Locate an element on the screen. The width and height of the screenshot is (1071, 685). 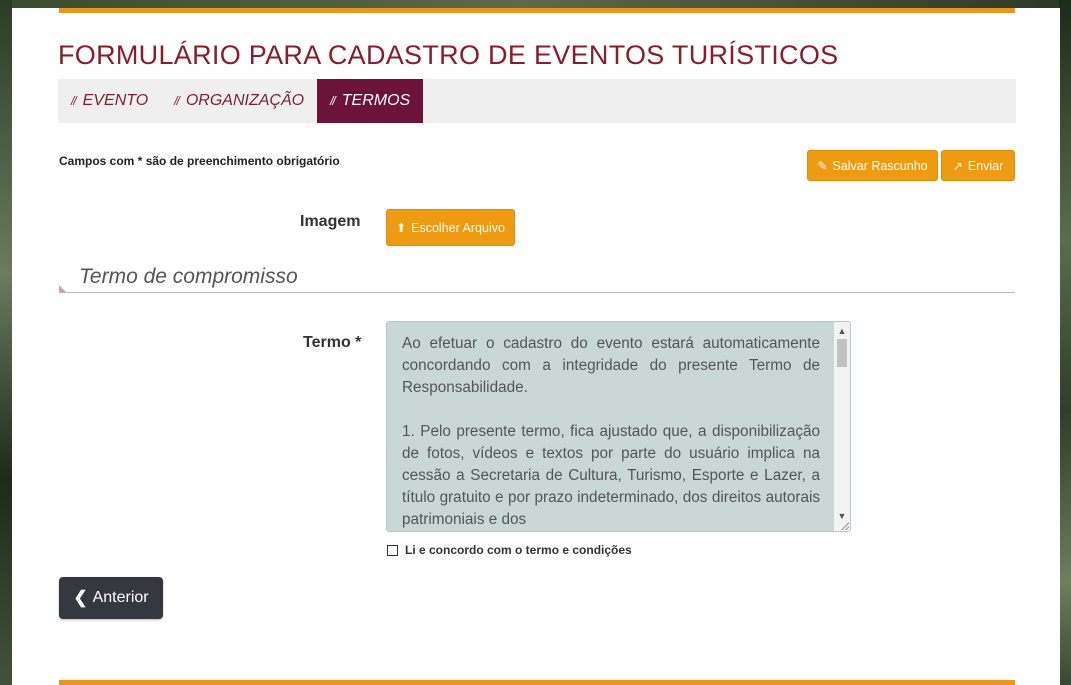
background-photo-right is located at coordinates (1065, 342).